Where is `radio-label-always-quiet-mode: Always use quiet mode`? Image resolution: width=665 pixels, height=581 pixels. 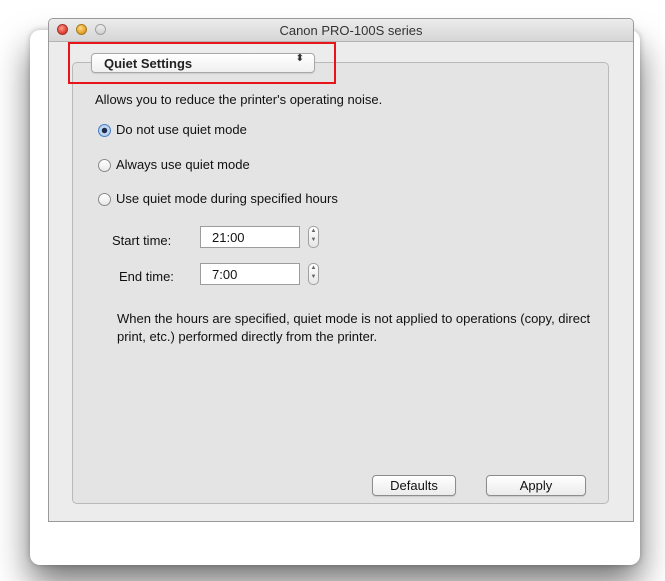
radio-label-always-quiet-mode: Always use quiet mode is located at coordinates (183, 164).